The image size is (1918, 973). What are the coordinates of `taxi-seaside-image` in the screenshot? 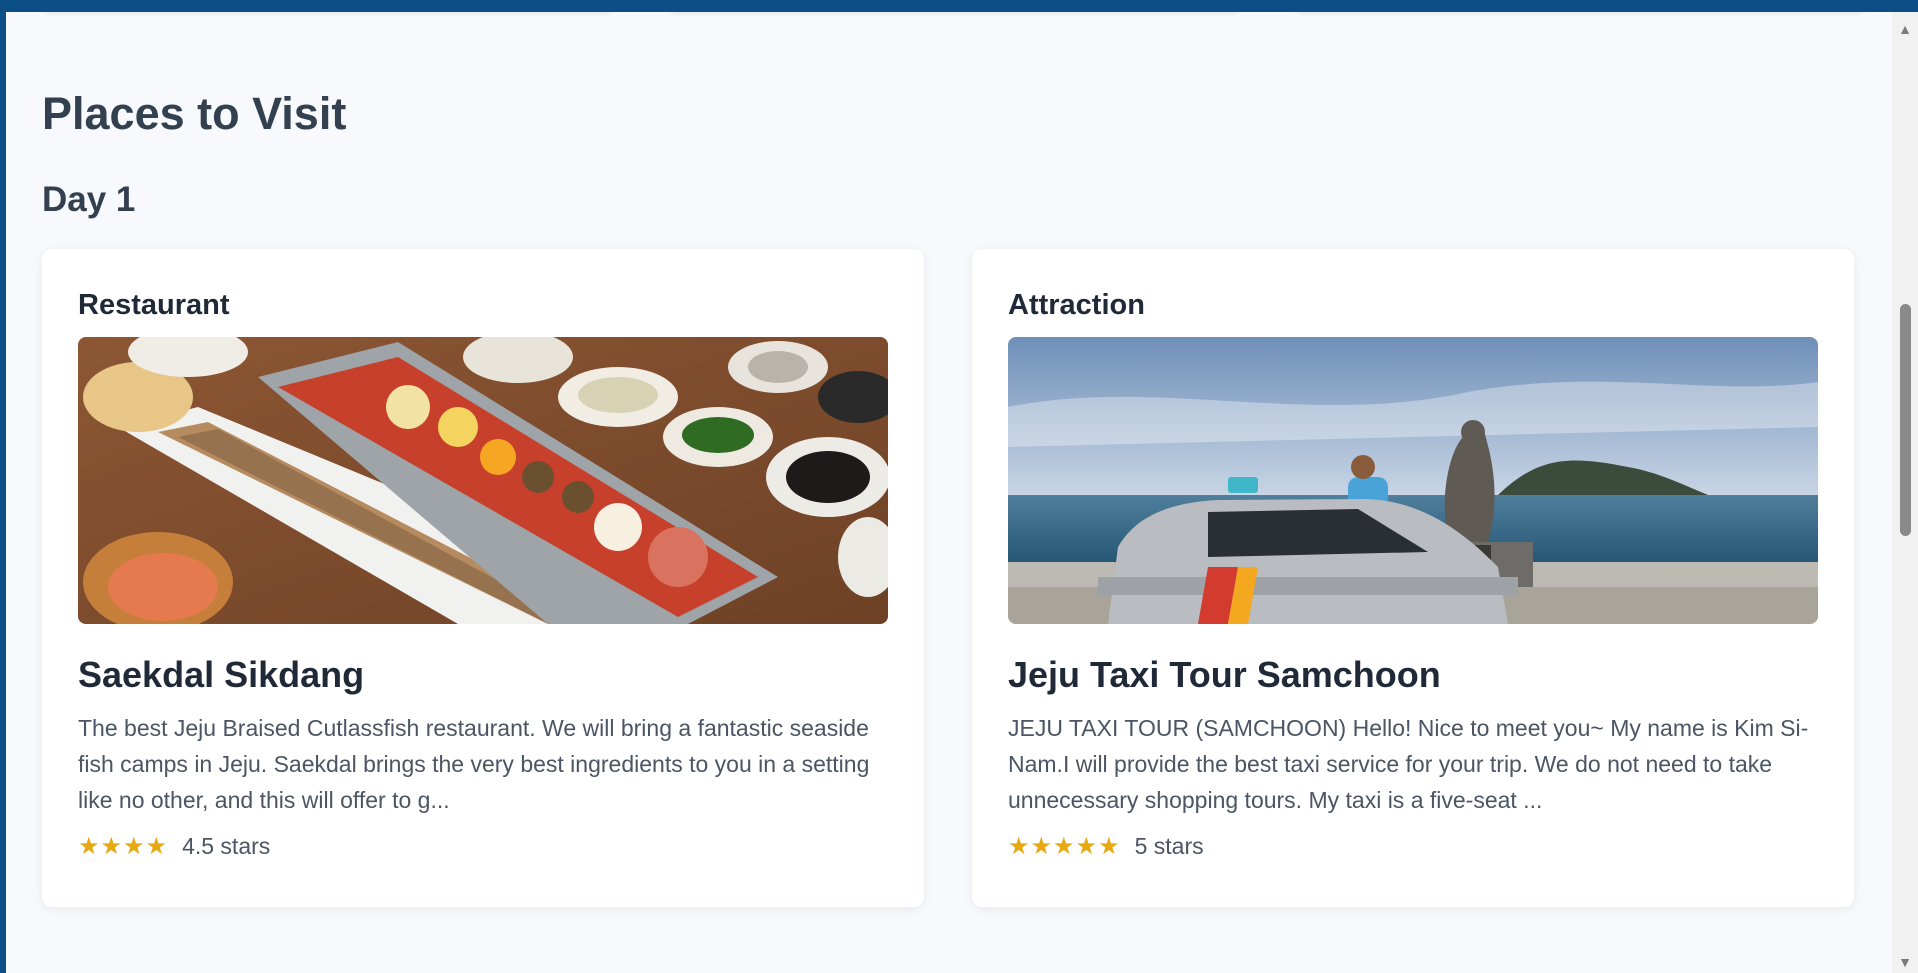 It's located at (1413, 480).